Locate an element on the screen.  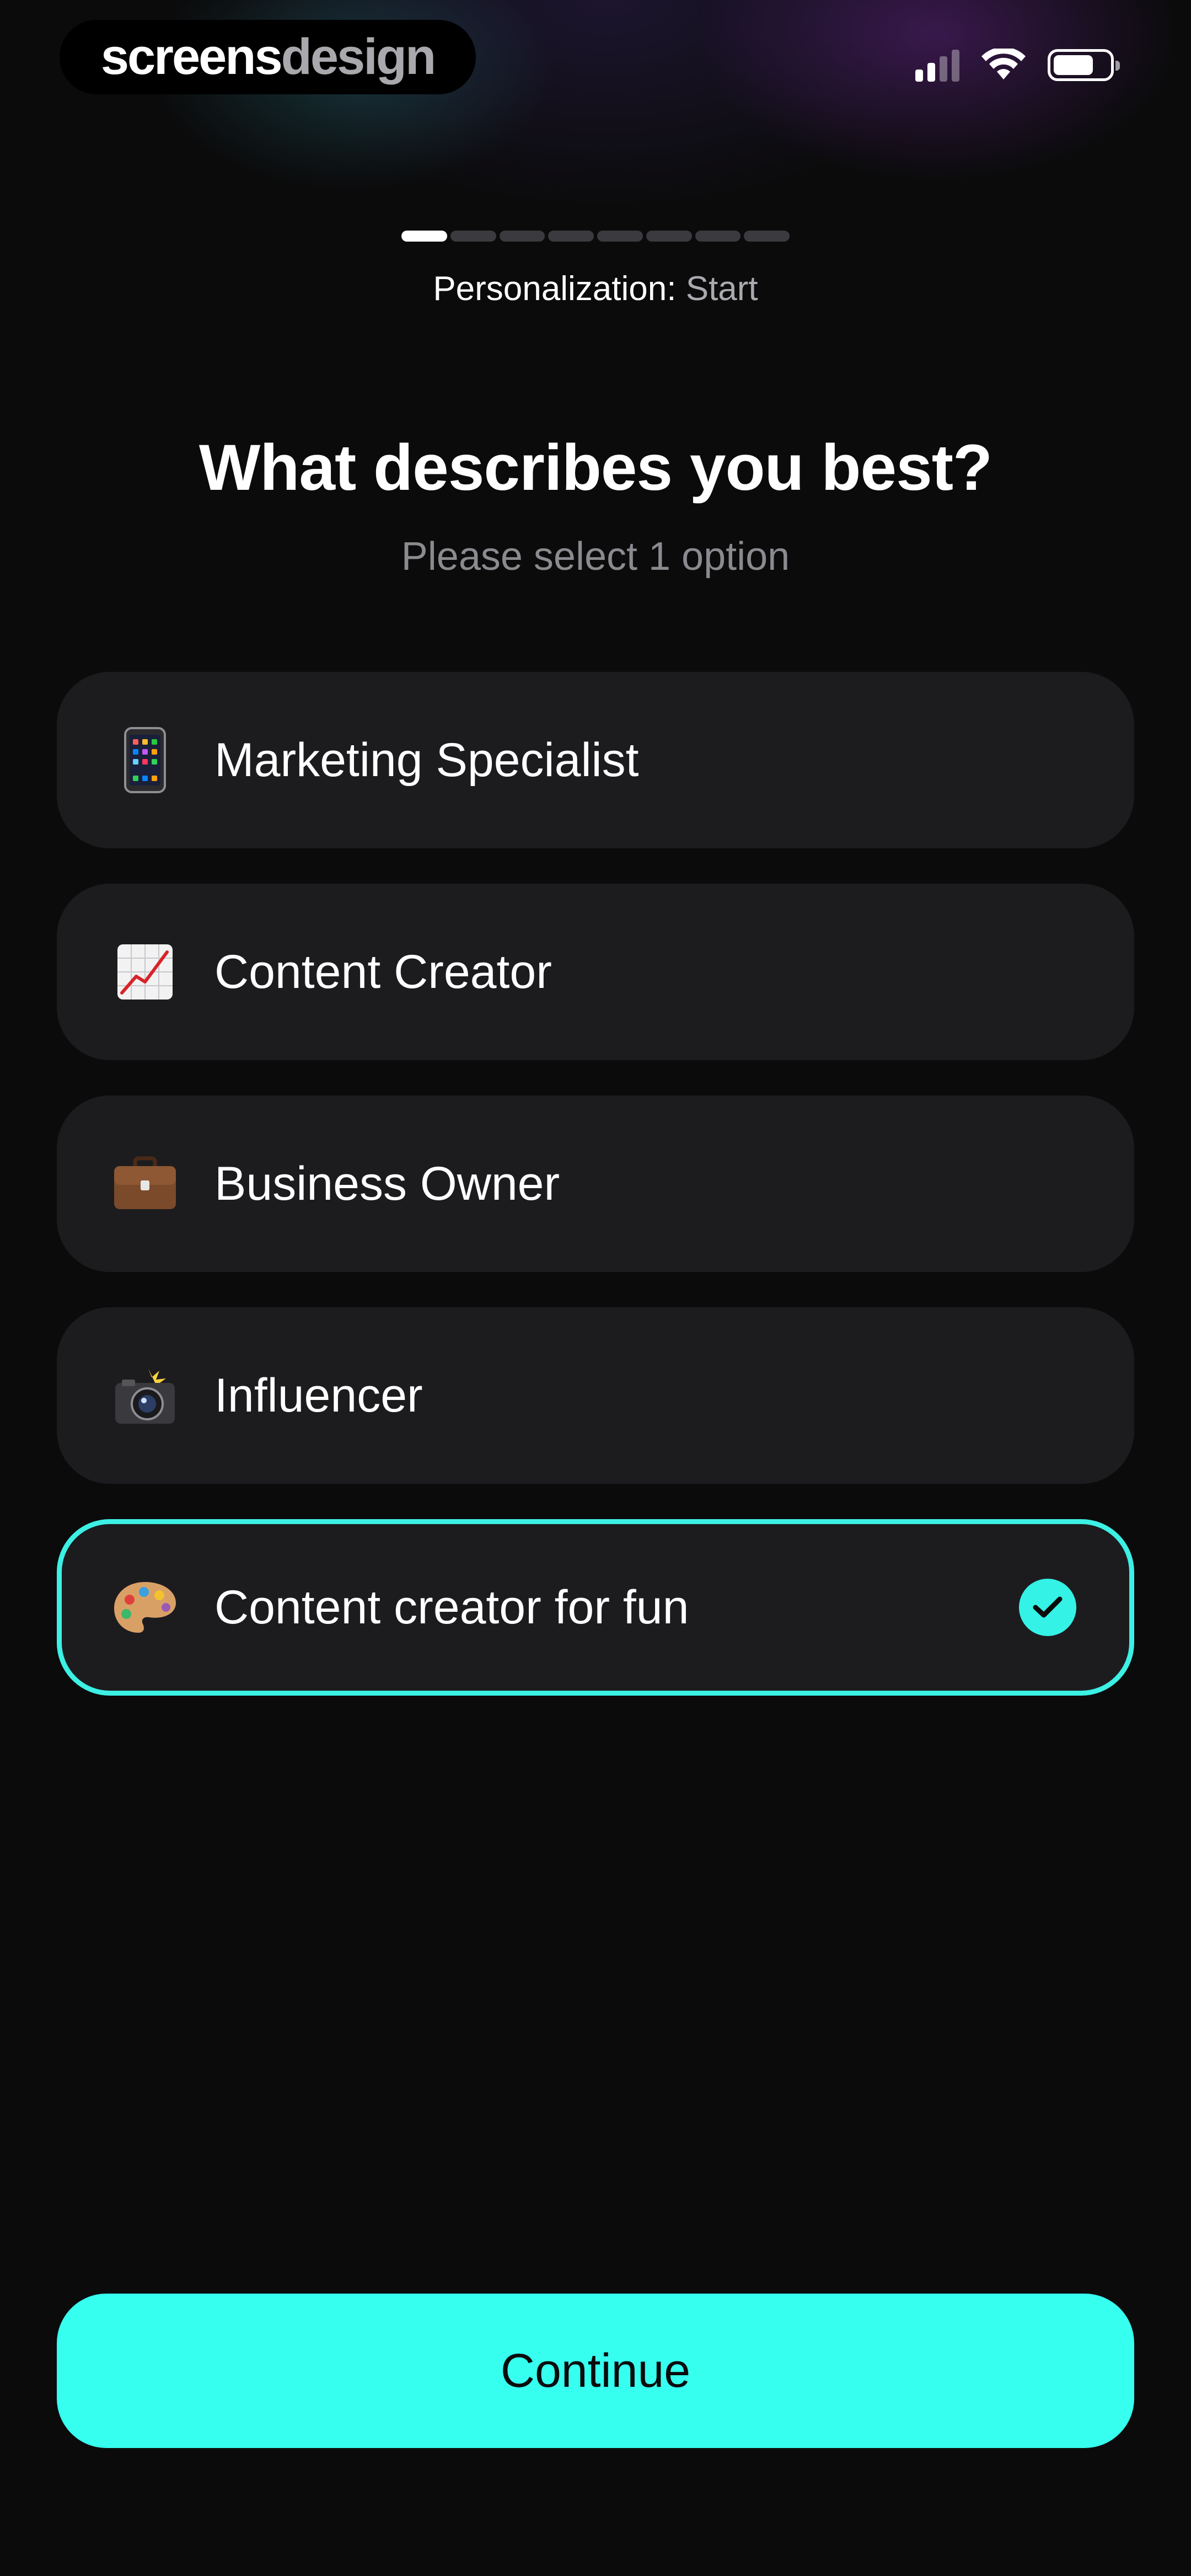
page-title: What describes you best? is located at coordinates (595, 467).